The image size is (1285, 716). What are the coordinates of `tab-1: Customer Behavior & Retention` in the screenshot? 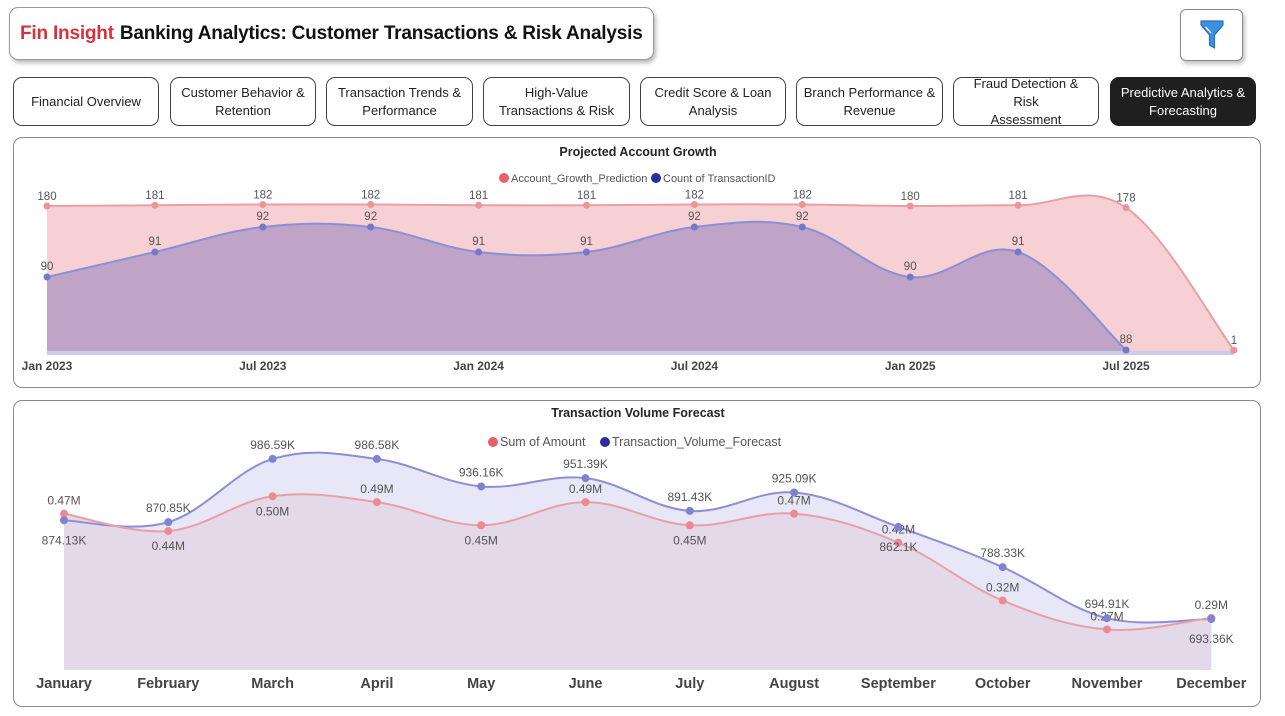 It's located at (243, 101).